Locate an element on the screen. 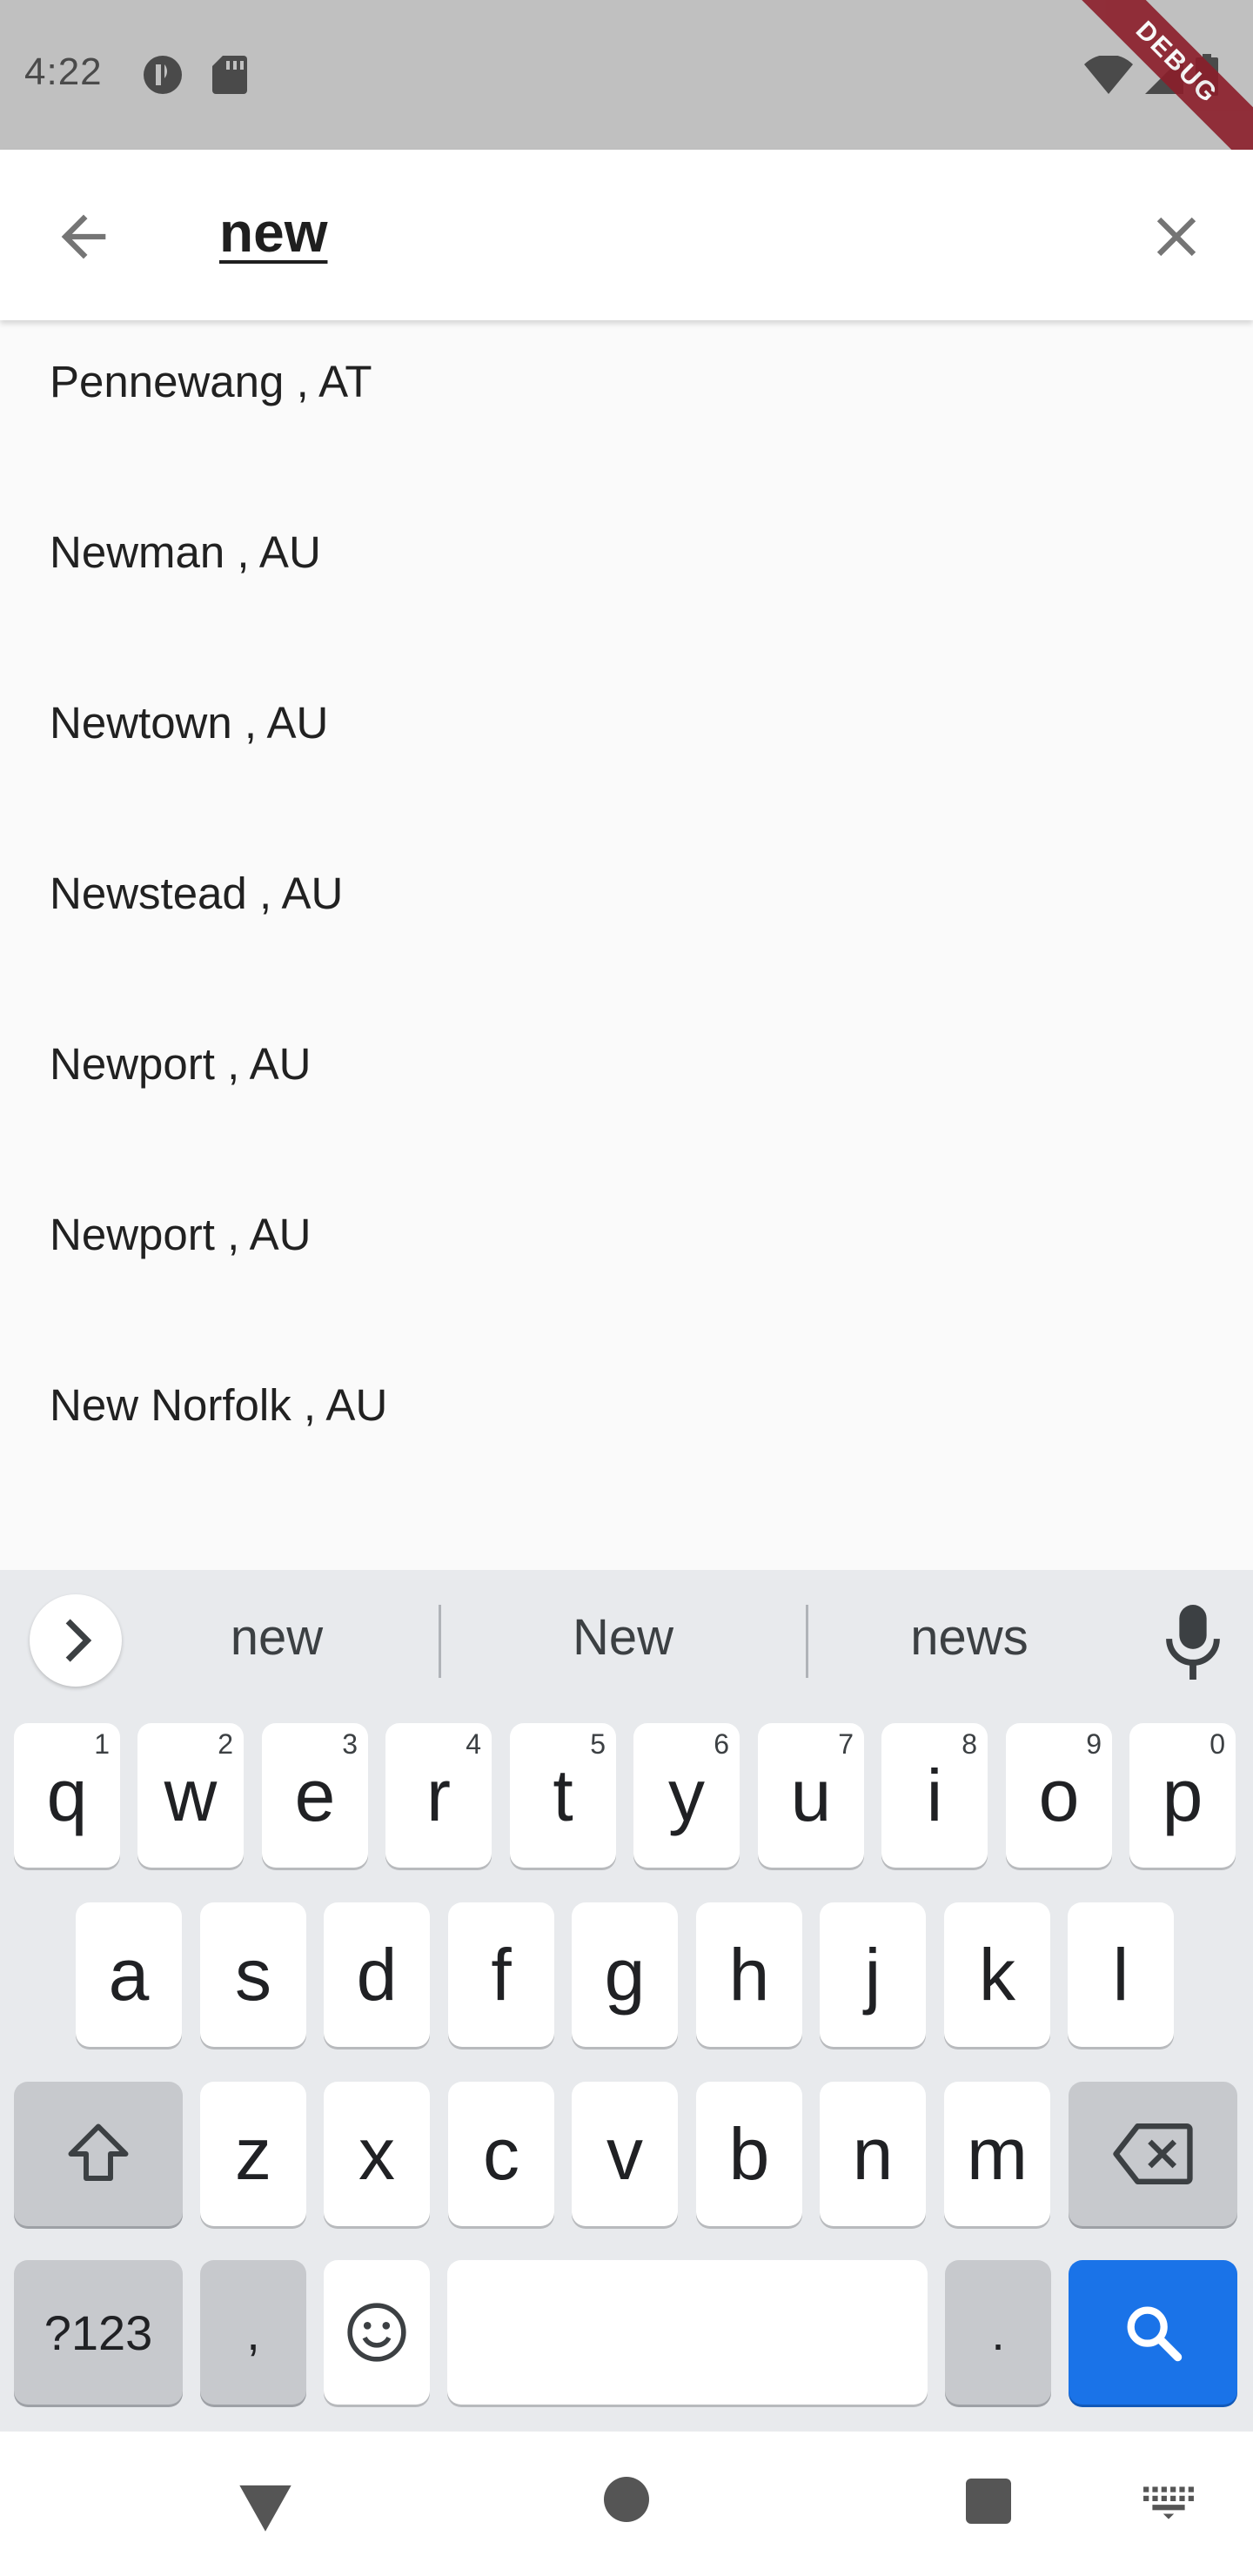  space-bar is located at coordinates (687, 2332).